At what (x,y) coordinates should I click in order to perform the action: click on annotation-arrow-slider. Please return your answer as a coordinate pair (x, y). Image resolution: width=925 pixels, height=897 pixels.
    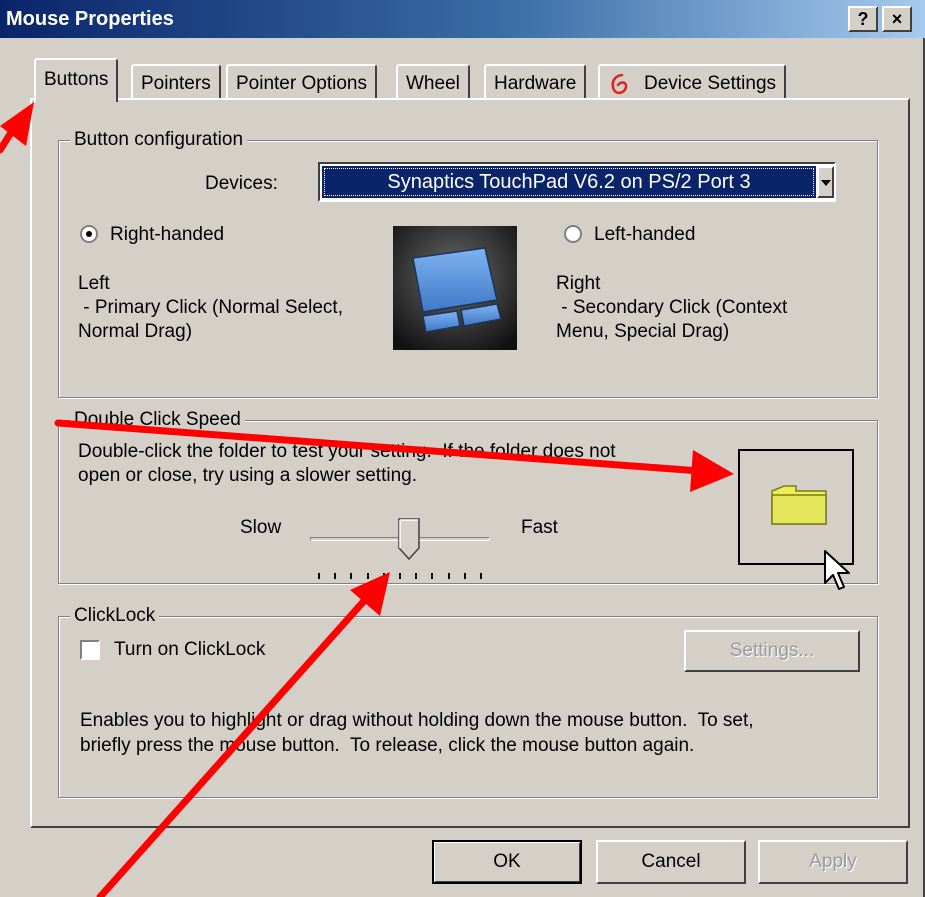
    Looking at the image, I should click on (236, 742).